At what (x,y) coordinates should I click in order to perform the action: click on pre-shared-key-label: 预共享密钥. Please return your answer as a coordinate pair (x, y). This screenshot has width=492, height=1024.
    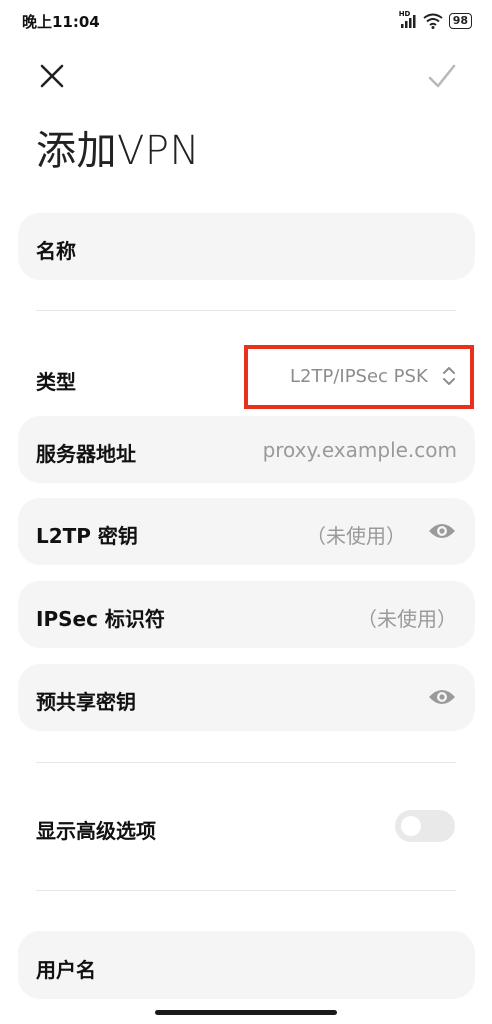
    Looking at the image, I should click on (86, 702).